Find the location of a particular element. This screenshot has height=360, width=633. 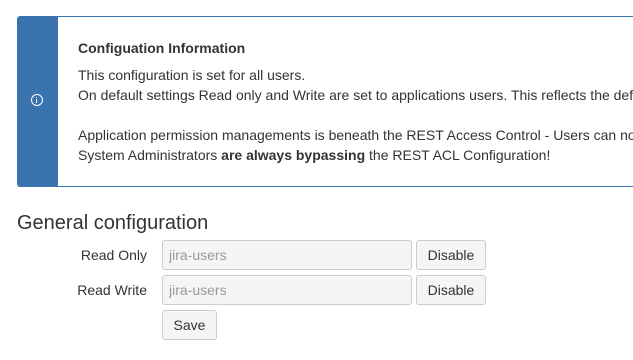

info-line-4-suffix: the REST ACL Configuration! is located at coordinates (458, 155).